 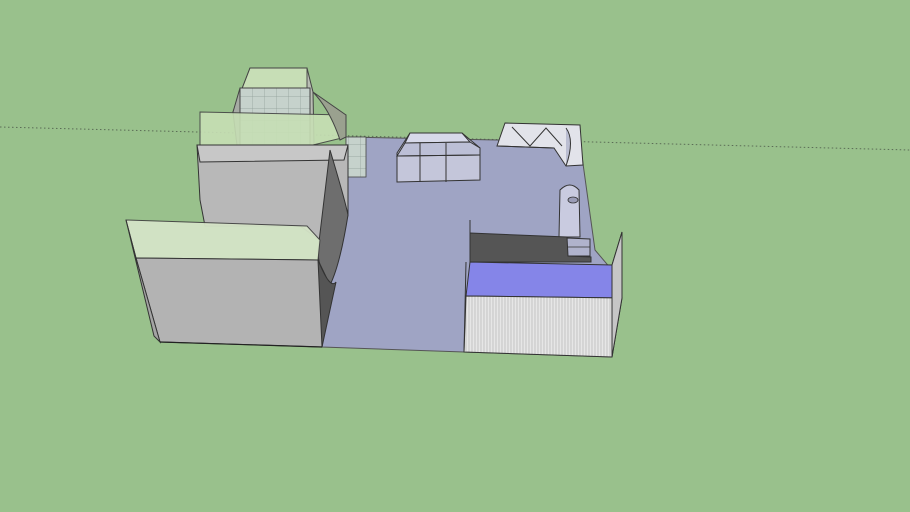 I want to click on pyramid-funbox, so click(x=438, y=157).